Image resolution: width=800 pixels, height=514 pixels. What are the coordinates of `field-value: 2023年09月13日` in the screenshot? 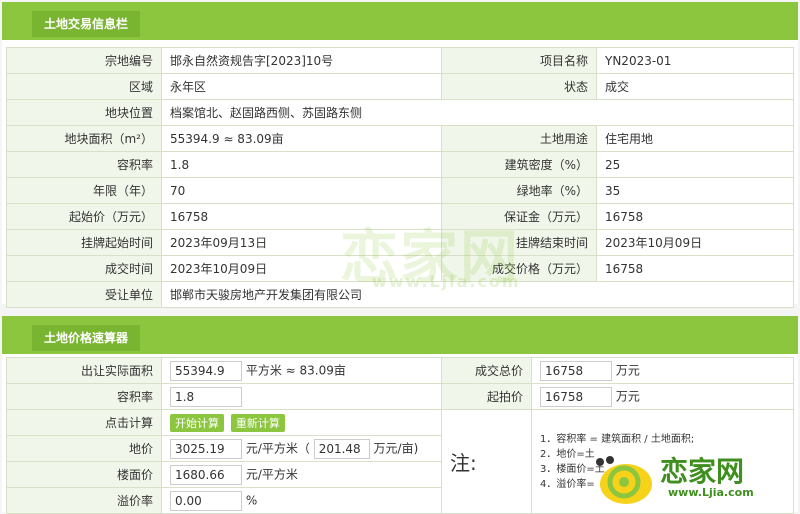 It's located at (301, 242).